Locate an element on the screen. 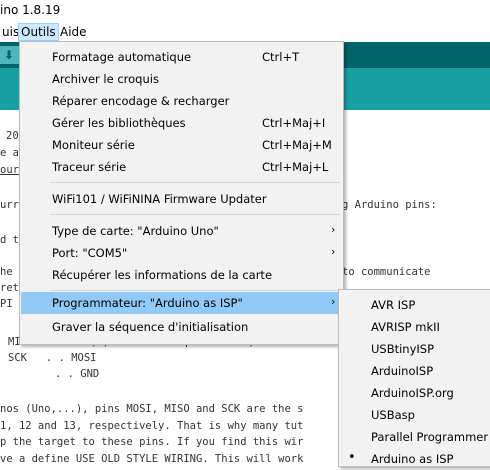 Image resolution: width=490 pixels, height=470 pixels. code-line: e a is located at coordinates (9, 153).